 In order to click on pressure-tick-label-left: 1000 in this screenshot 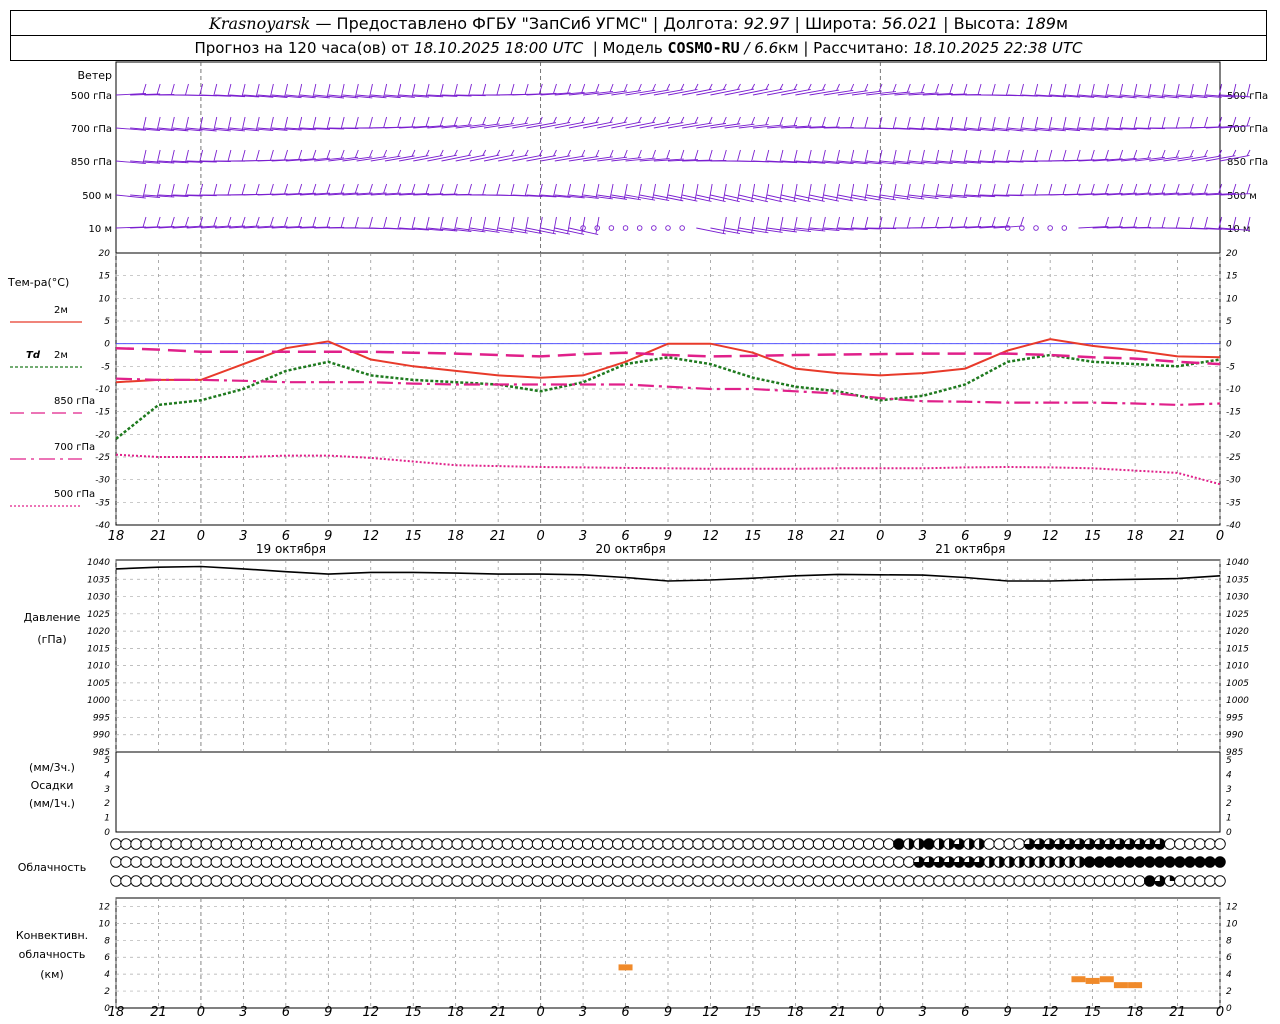, I will do `click(98, 701)`.